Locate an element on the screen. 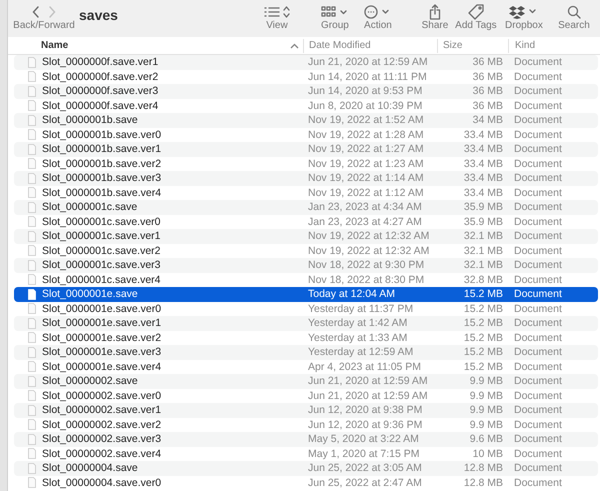 This screenshot has height=491, width=600. file-name: Slot_0000001e.save.ver0 is located at coordinates (102, 308).